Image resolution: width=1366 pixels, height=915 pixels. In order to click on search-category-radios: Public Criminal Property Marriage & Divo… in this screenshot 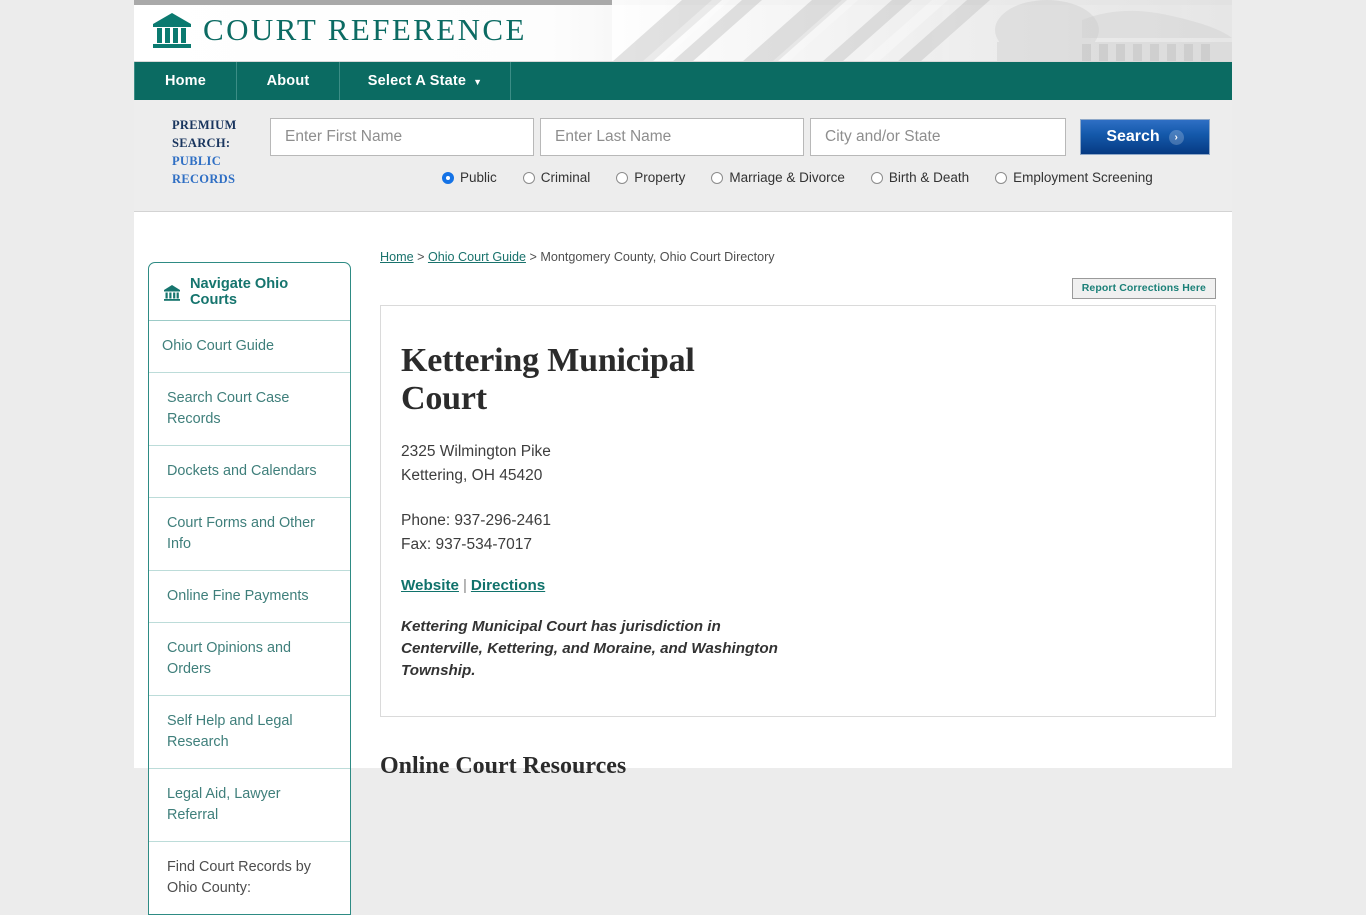, I will do `click(810, 177)`.